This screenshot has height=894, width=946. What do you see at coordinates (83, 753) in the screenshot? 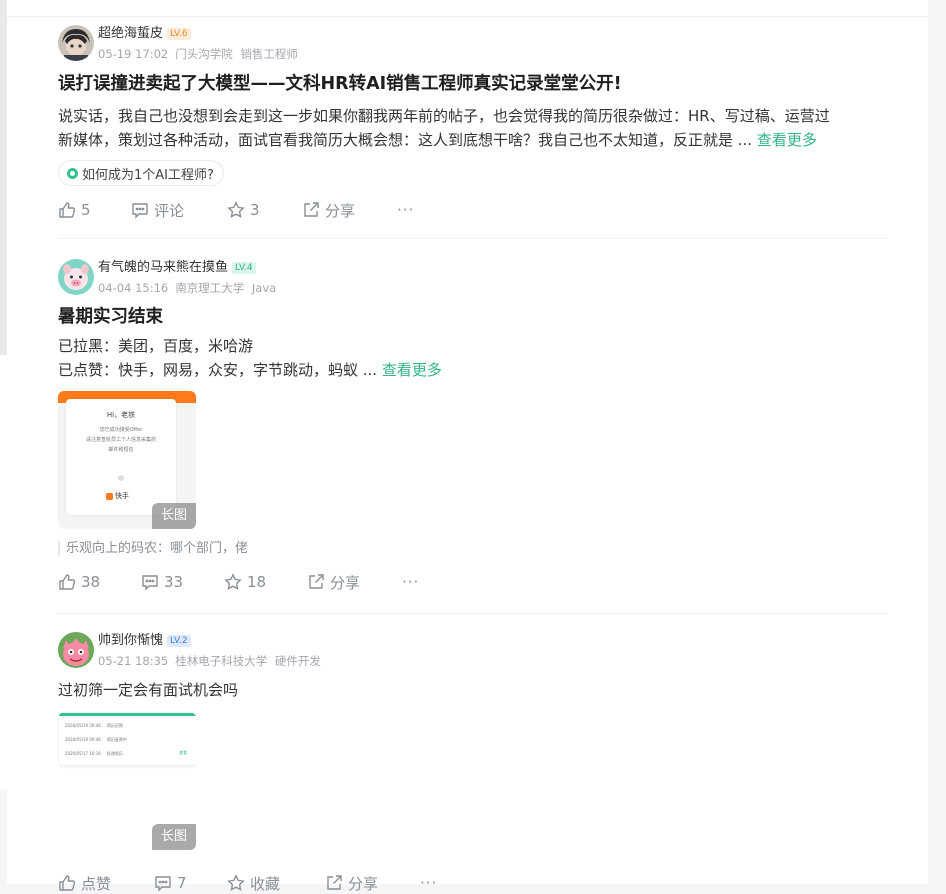
I see `timeline-time: 2026/05/17 16:16` at bounding box center [83, 753].